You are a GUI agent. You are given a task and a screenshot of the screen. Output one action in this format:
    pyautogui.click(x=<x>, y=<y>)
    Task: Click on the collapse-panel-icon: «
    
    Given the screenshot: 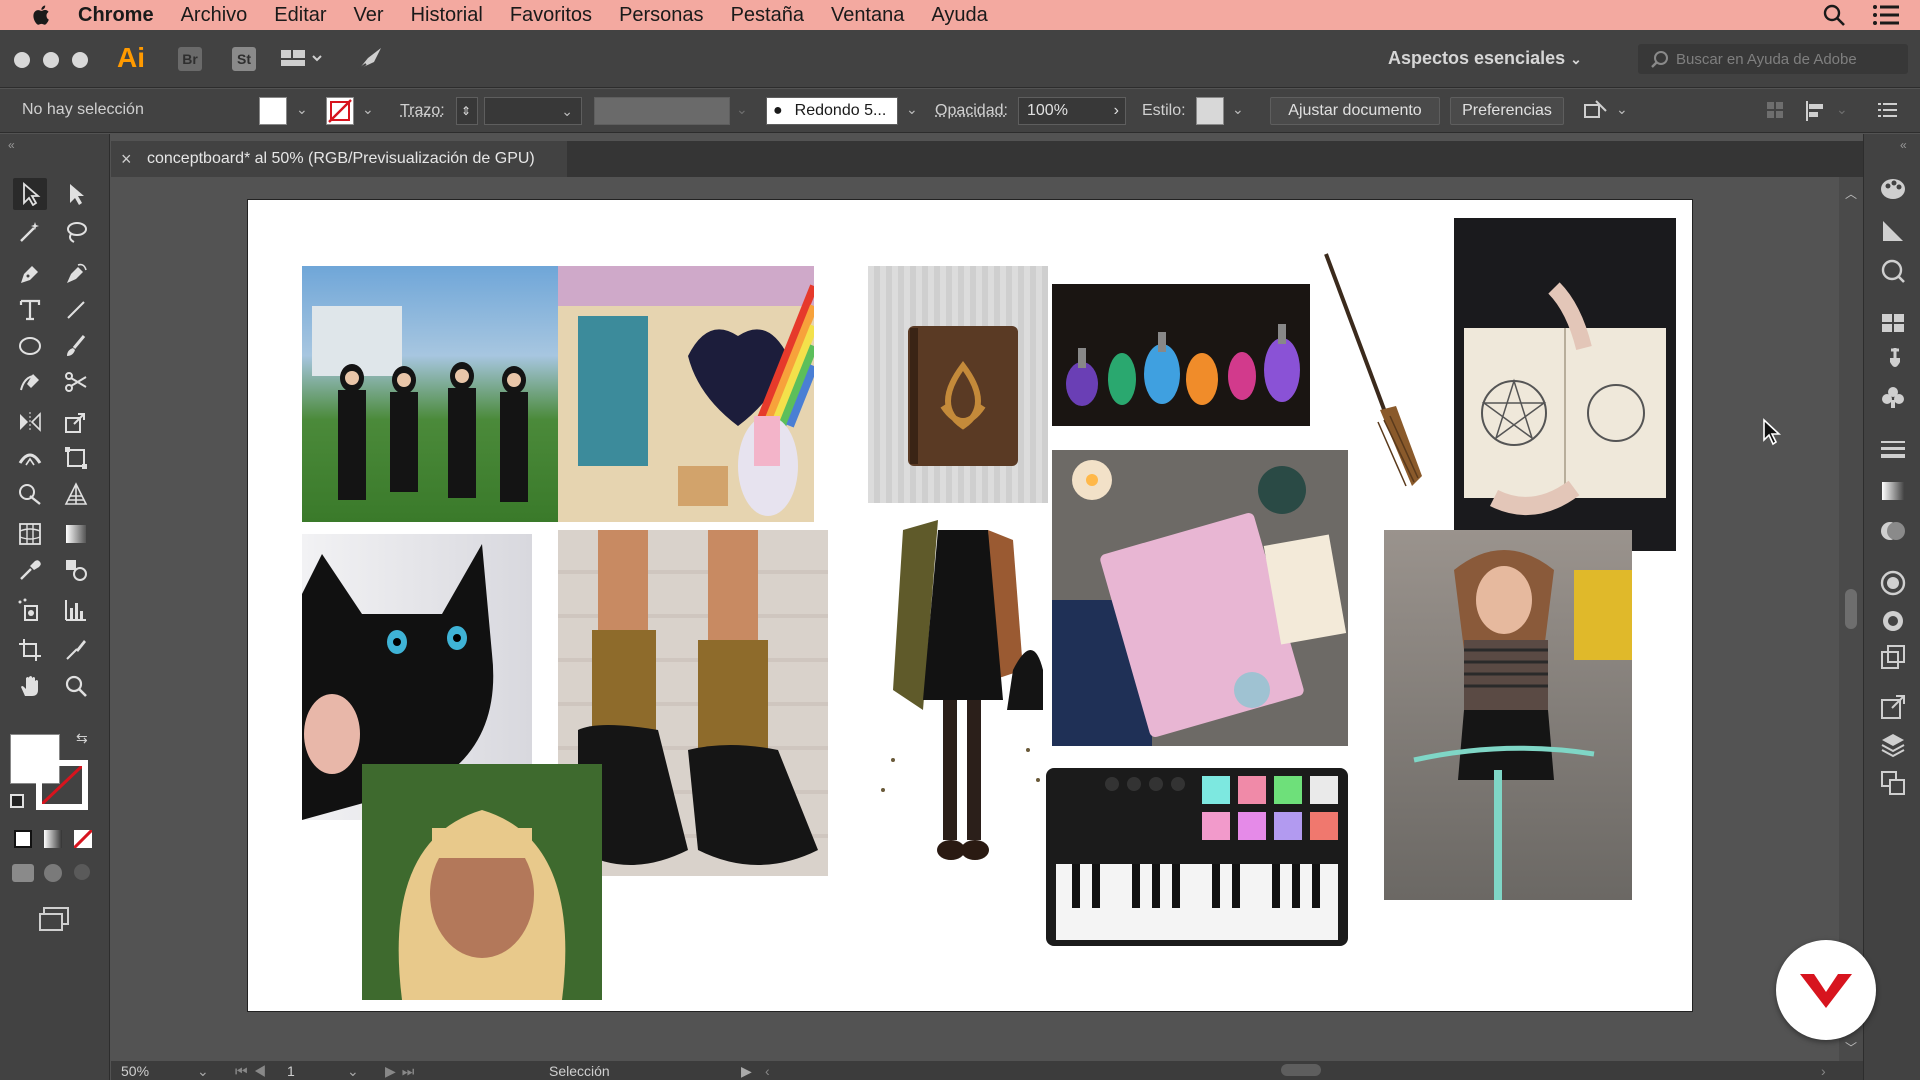 What is the action you would take?
    pyautogui.click(x=11, y=145)
    